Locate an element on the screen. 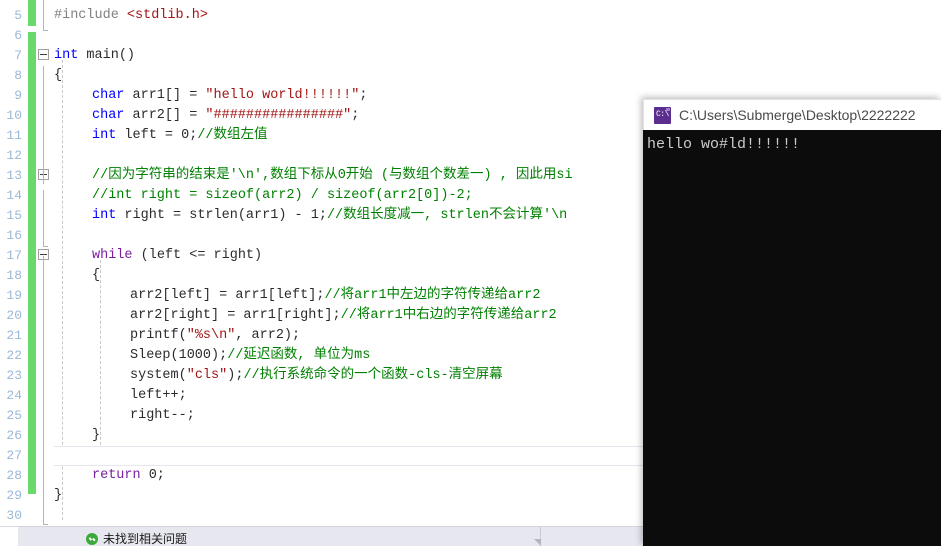 The image size is (941, 546). line-number: 11 is located at coordinates (14, 135).